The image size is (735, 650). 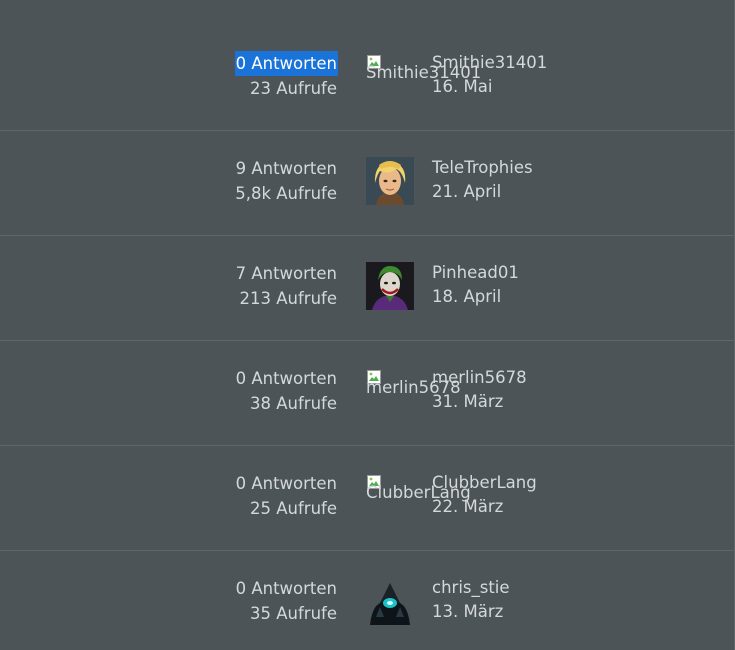 I want to click on poster-name: ClubberLang, so click(x=484, y=483).